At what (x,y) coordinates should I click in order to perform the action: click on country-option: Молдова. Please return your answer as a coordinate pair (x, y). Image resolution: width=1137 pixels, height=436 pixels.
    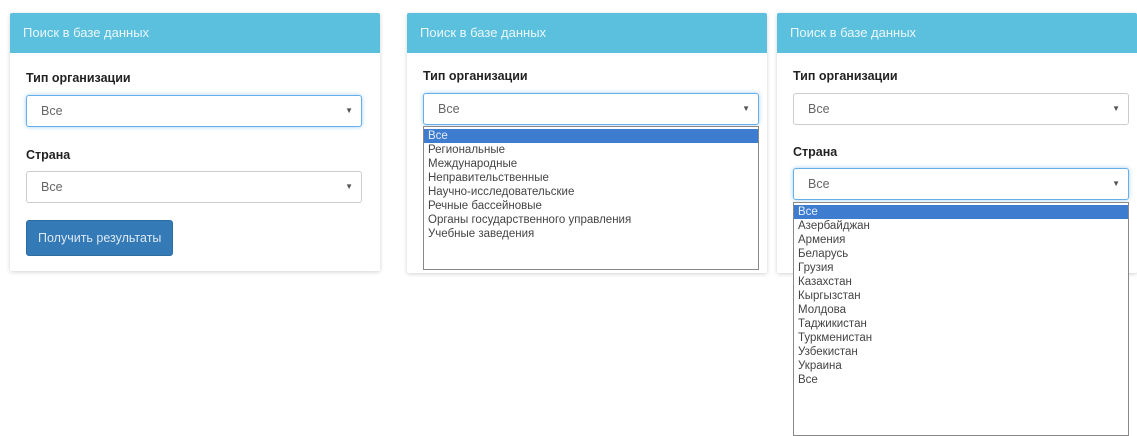
    Looking at the image, I should click on (961, 310).